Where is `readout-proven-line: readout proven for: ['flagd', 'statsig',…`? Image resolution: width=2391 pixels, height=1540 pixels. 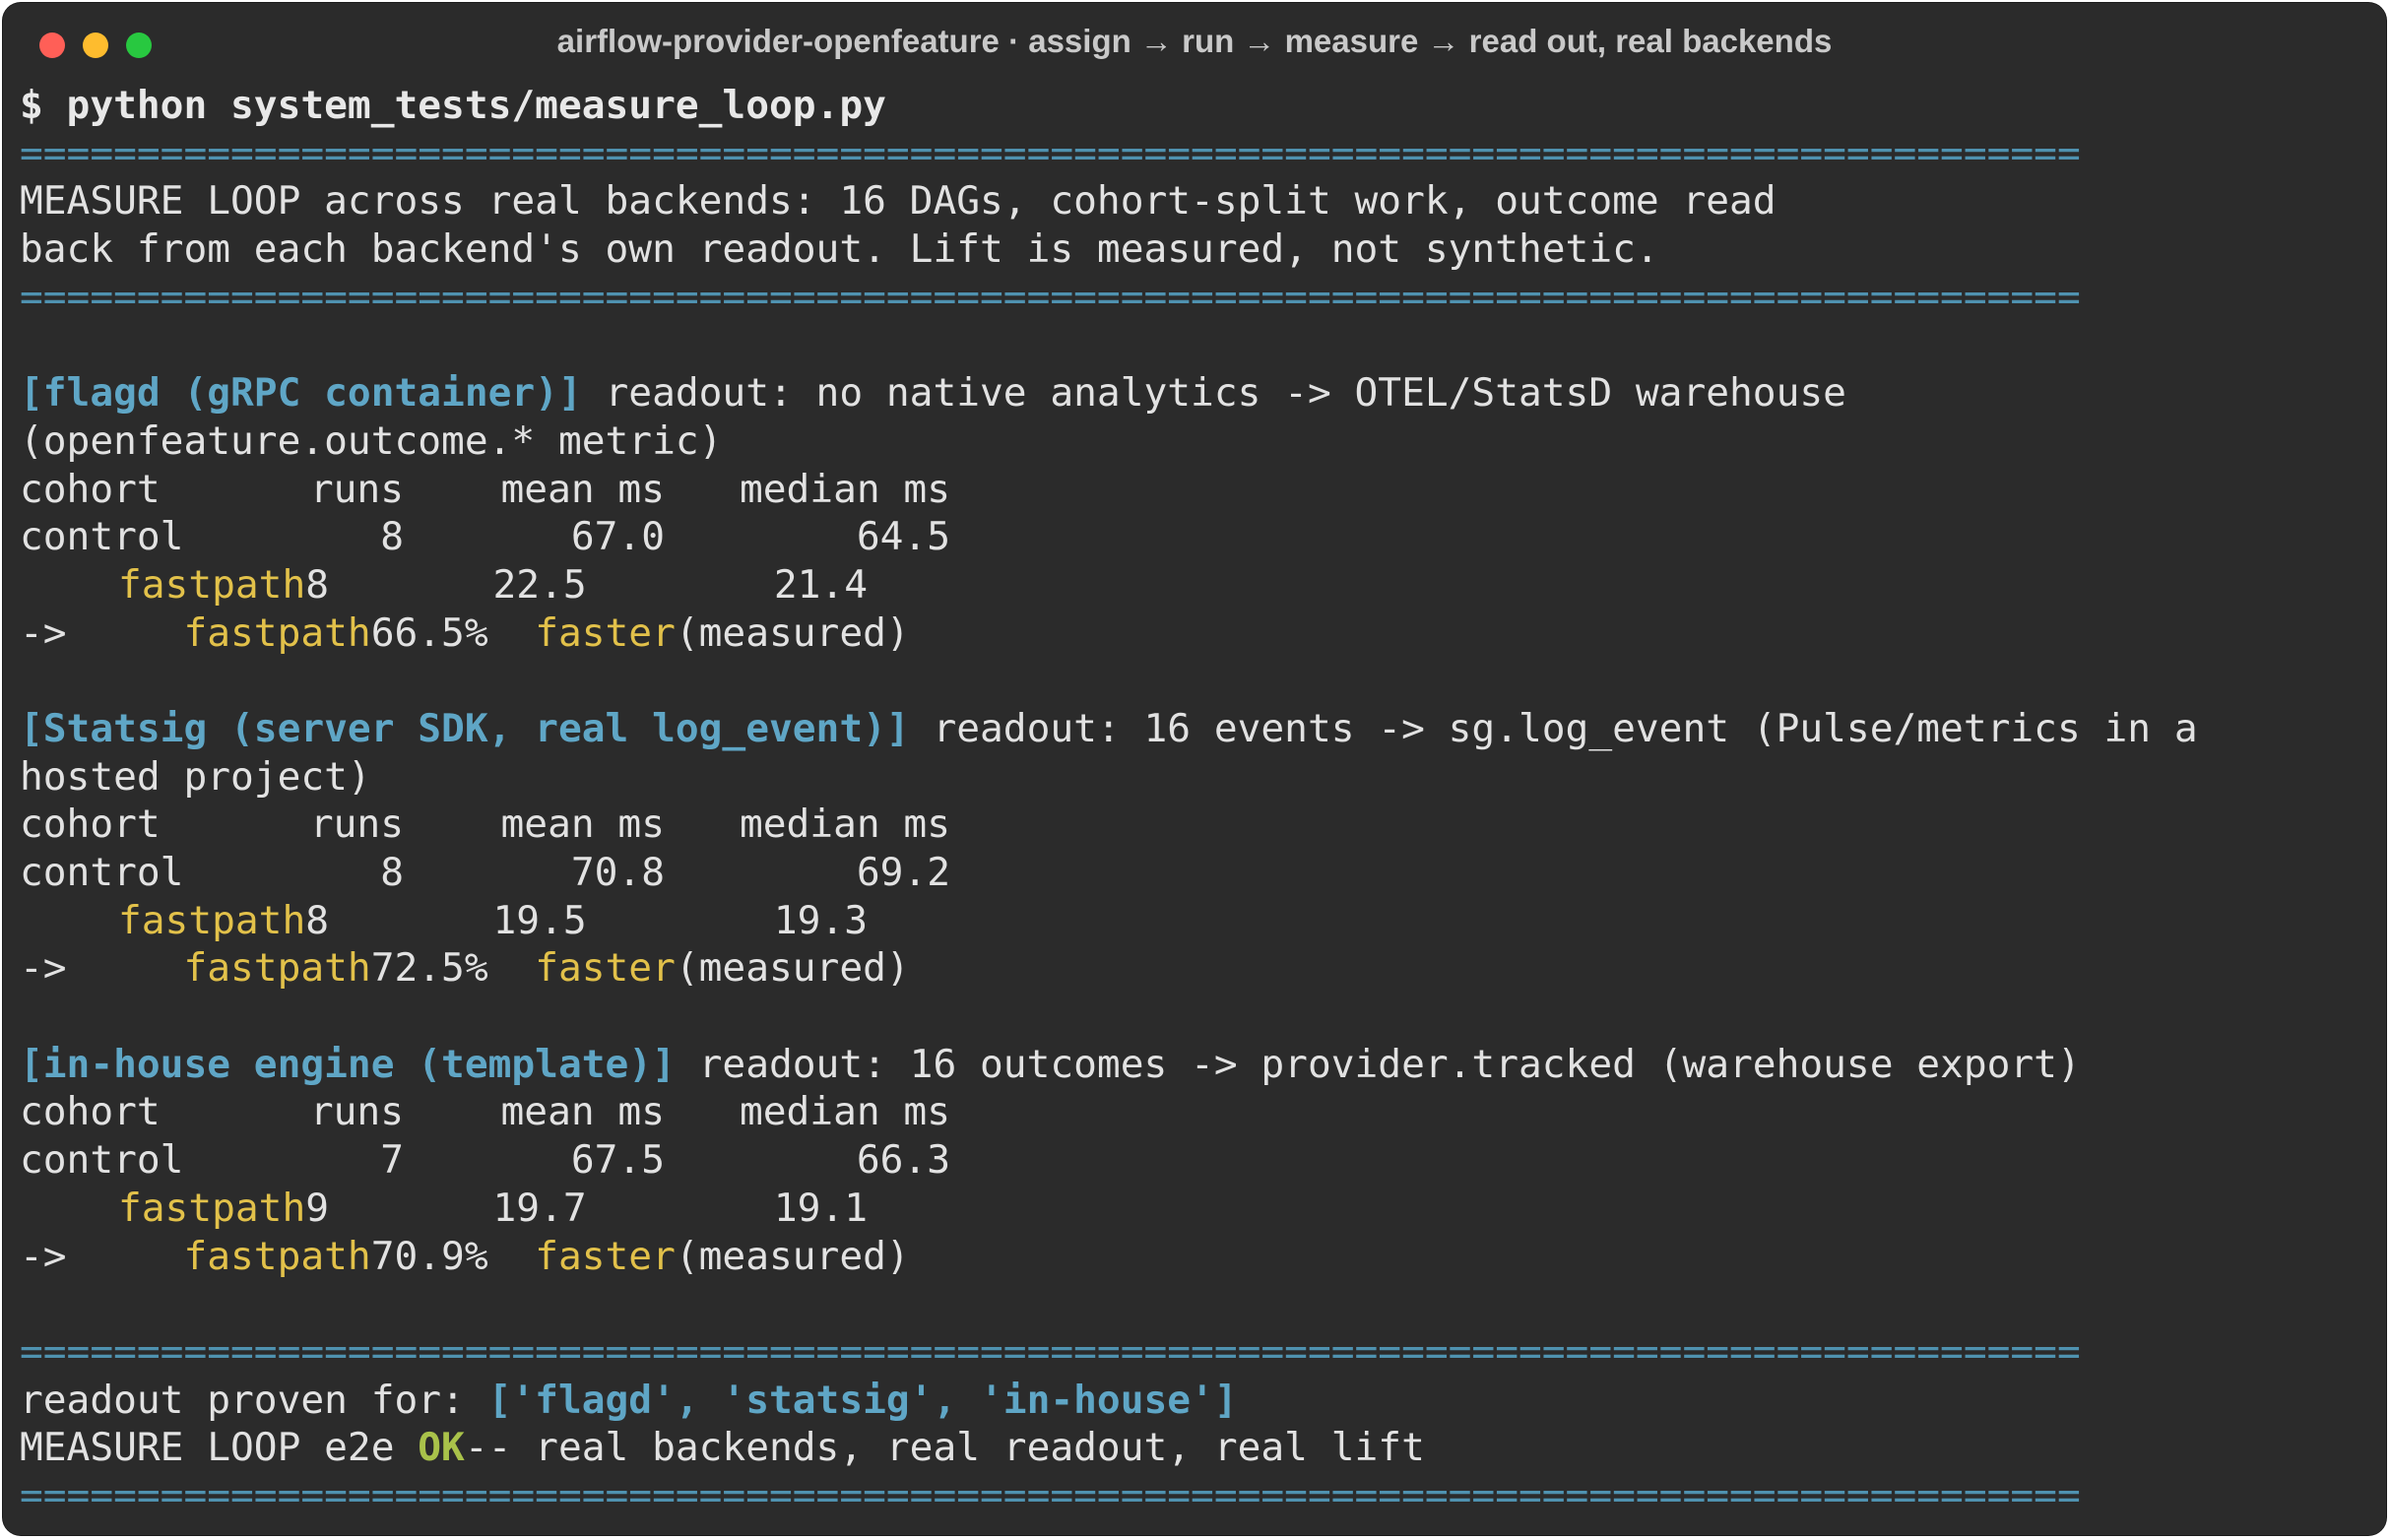 readout-proven-line: readout proven for: ['flagd', 'statsig',… is located at coordinates (629, 1400).